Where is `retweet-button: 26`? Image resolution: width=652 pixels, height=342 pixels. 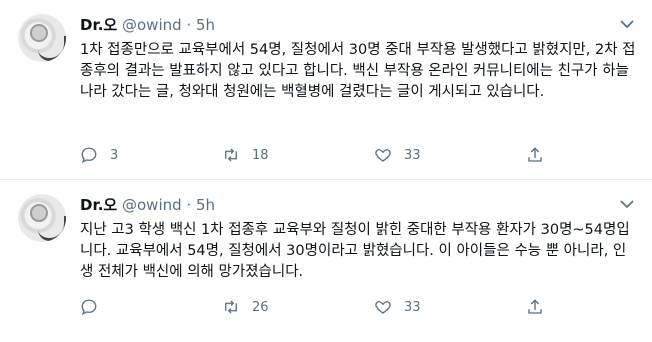
retweet-button: 26 is located at coordinates (245, 307).